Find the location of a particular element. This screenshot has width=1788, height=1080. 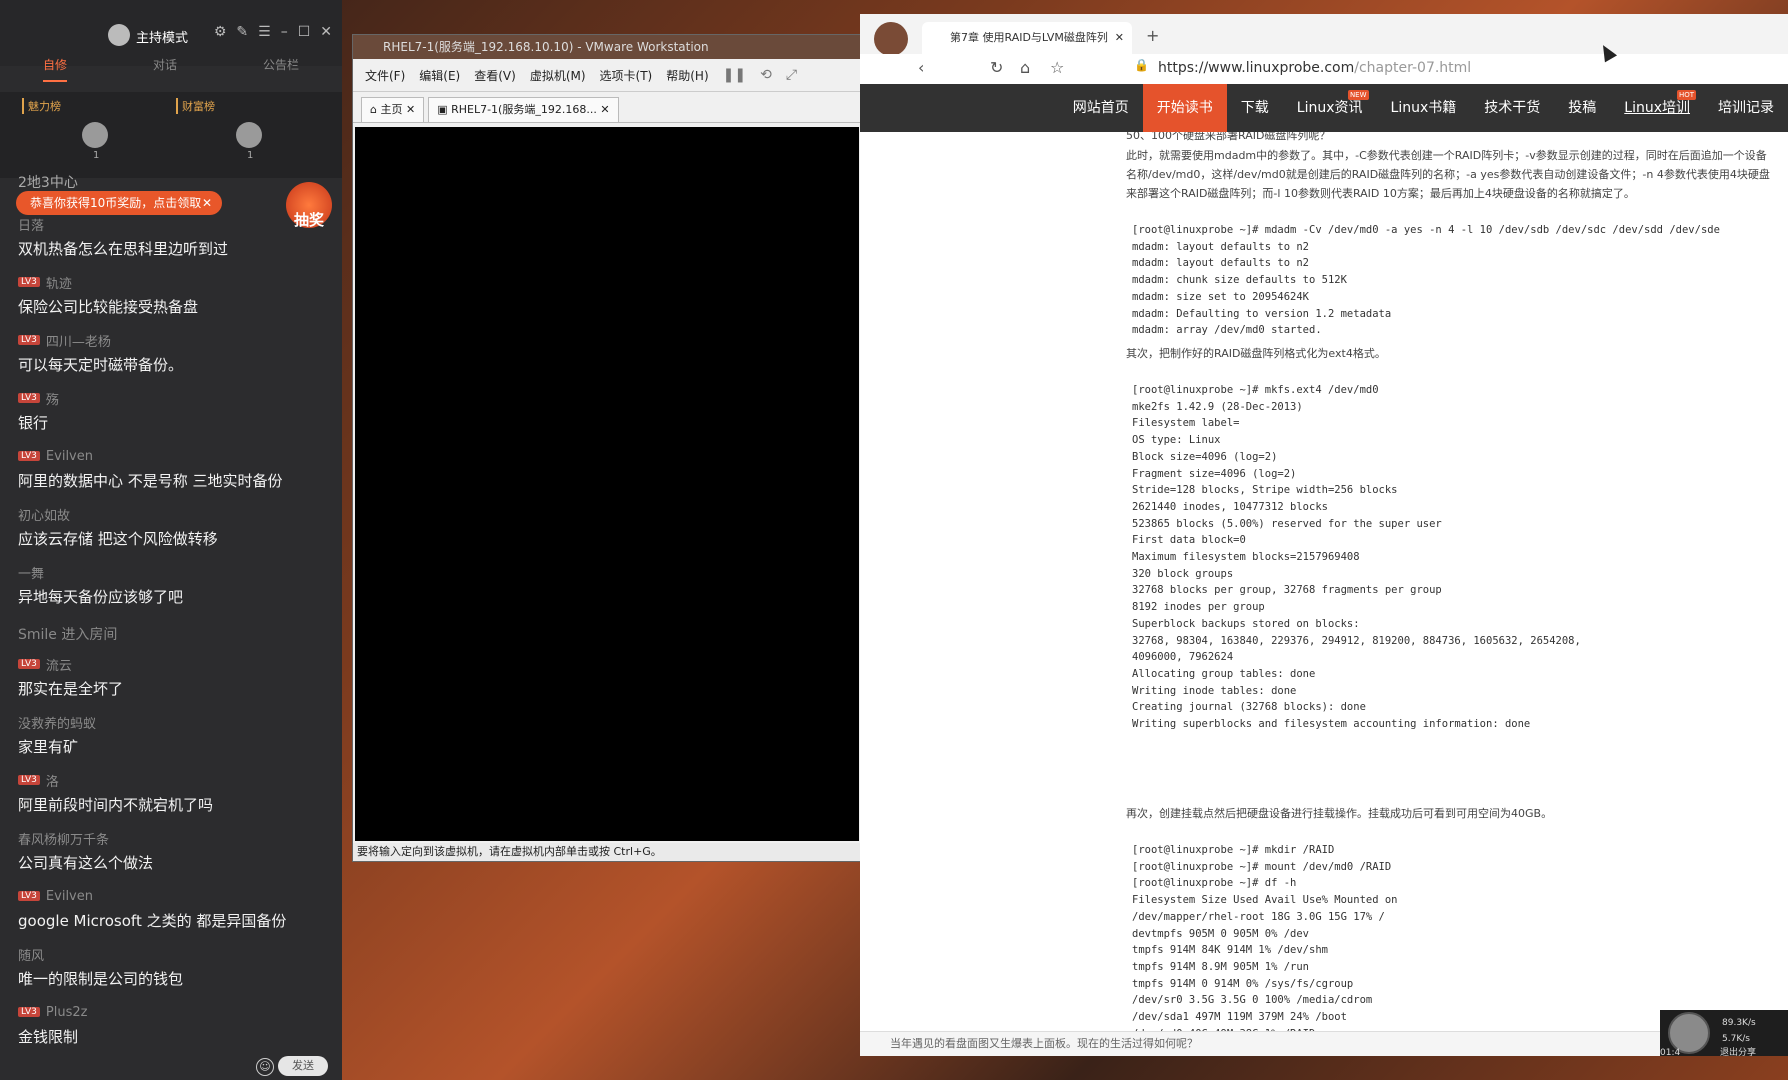

nav-download: 下载 is located at coordinates (1255, 108).